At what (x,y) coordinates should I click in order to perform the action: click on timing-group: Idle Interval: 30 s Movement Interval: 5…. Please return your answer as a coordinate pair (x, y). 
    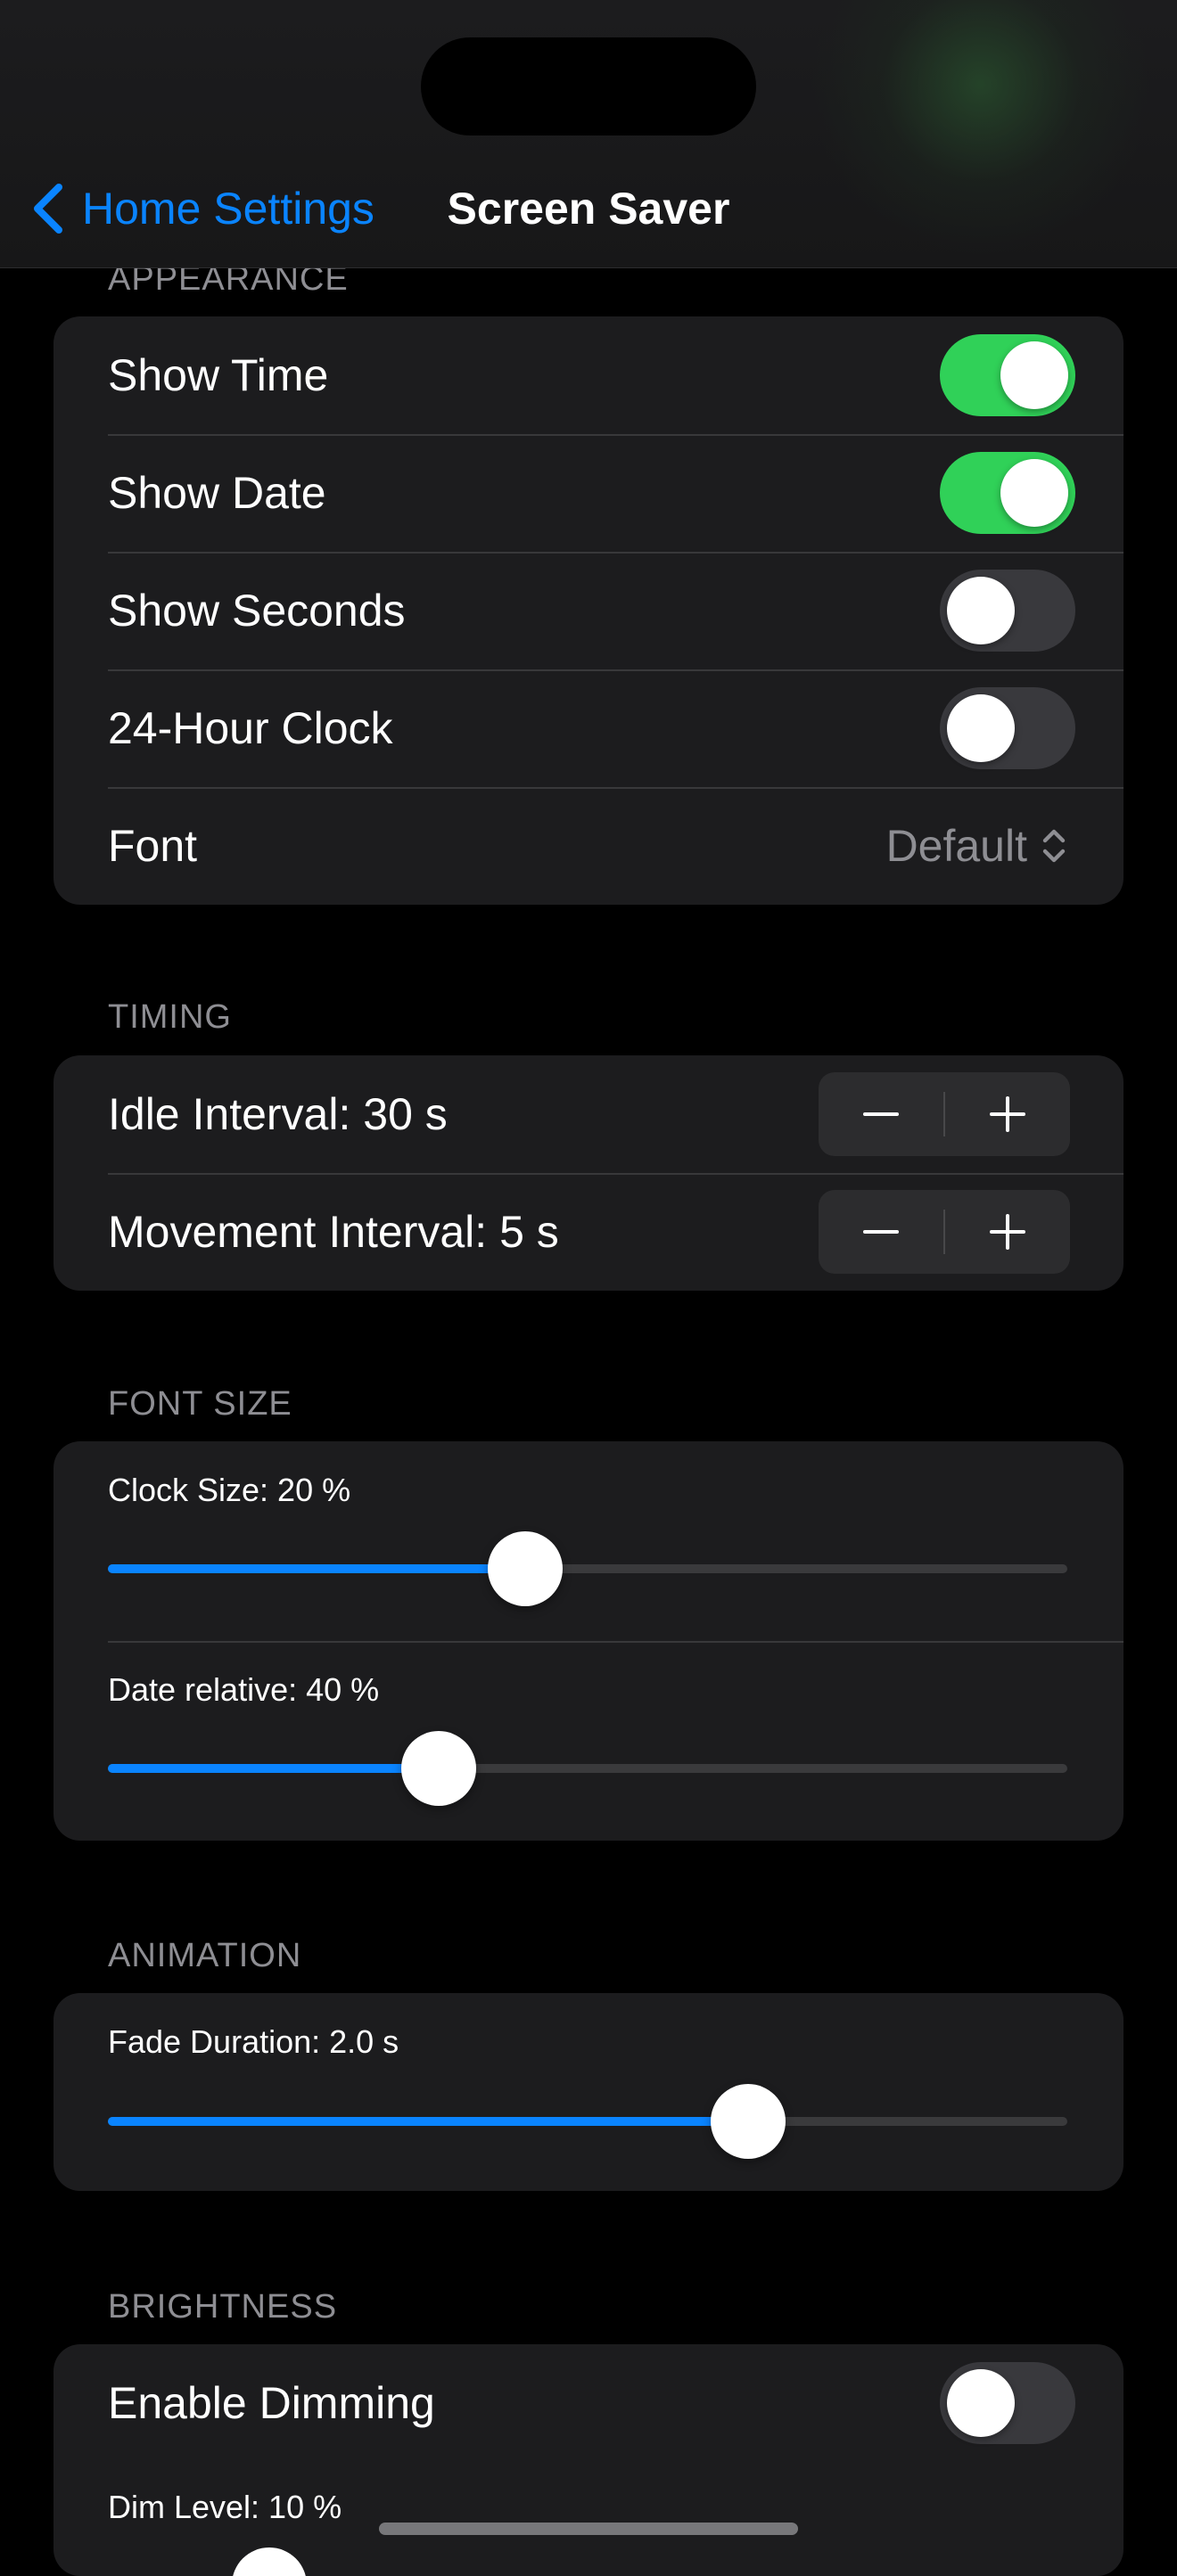
    Looking at the image, I should click on (589, 1173).